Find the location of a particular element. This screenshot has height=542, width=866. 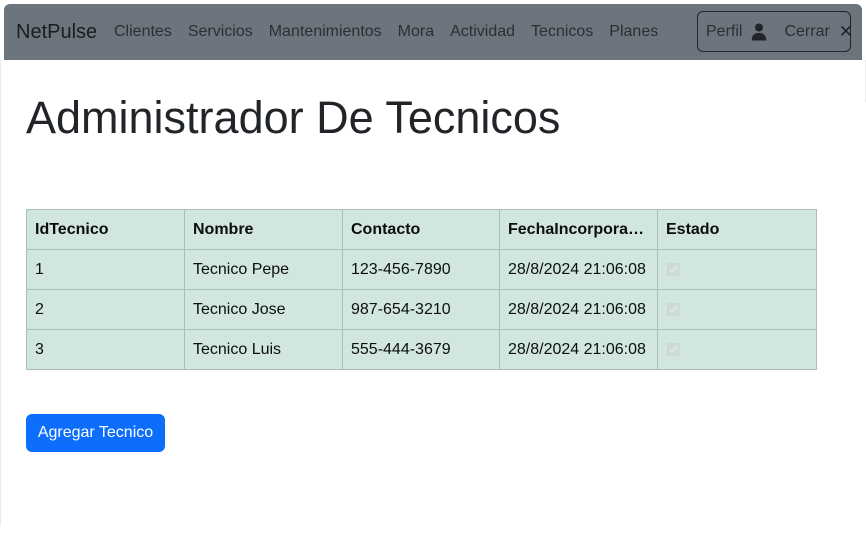

nav-link-mora: Mora is located at coordinates (416, 32).